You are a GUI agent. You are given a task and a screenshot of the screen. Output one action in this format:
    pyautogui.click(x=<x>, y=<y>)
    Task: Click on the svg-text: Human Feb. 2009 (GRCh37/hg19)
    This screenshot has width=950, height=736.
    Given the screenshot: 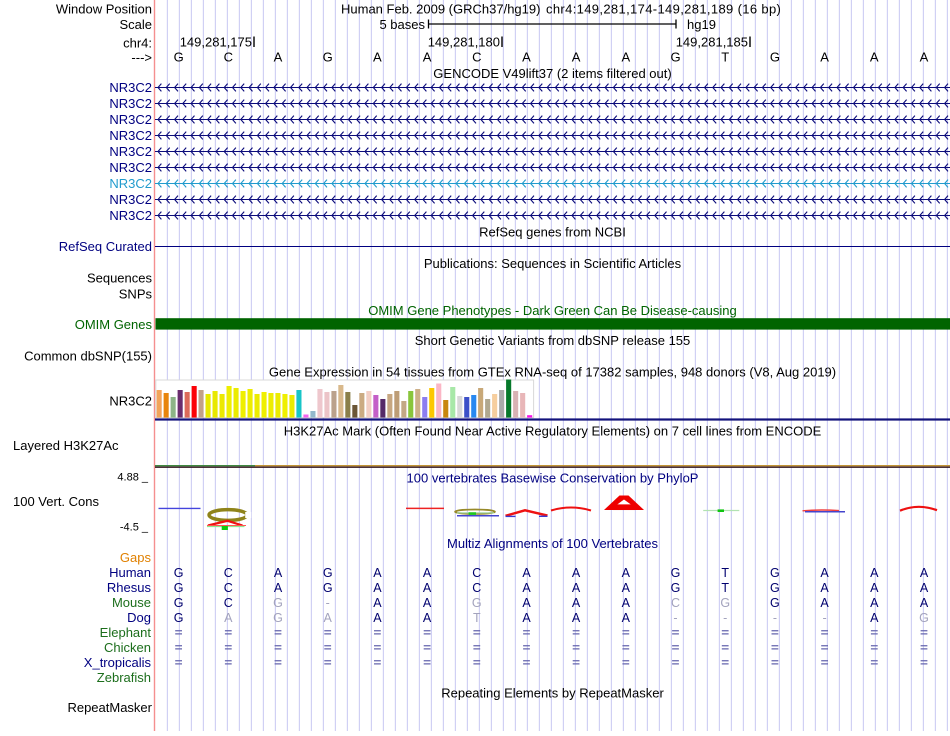 What is the action you would take?
    pyautogui.click(x=440, y=9)
    